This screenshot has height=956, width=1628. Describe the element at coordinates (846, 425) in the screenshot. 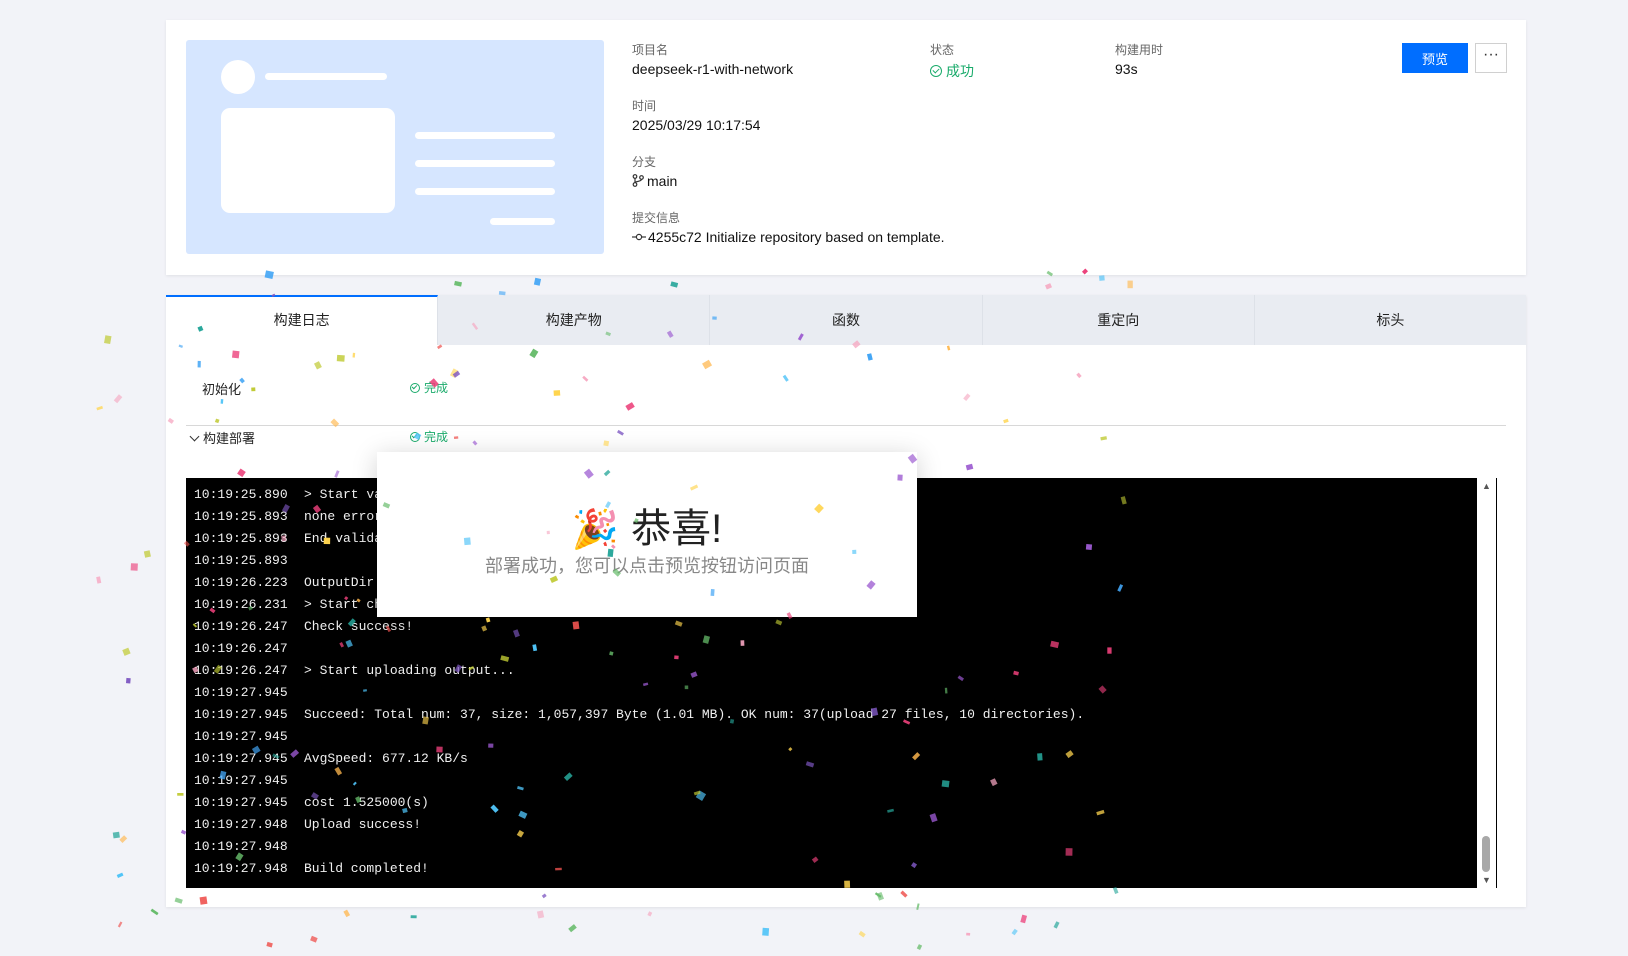

I see `divider` at that location.